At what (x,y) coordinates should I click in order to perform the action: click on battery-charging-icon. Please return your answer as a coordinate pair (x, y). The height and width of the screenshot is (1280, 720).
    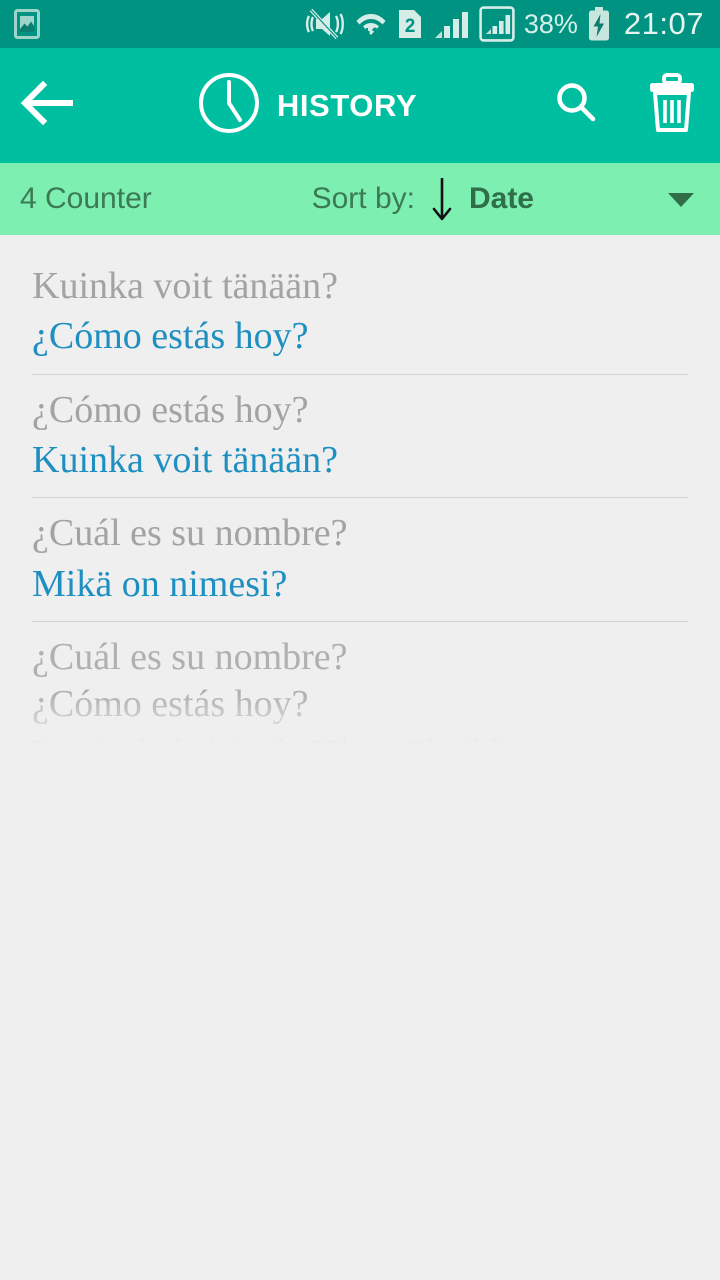
    Looking at the image, I should click on (599, 24).